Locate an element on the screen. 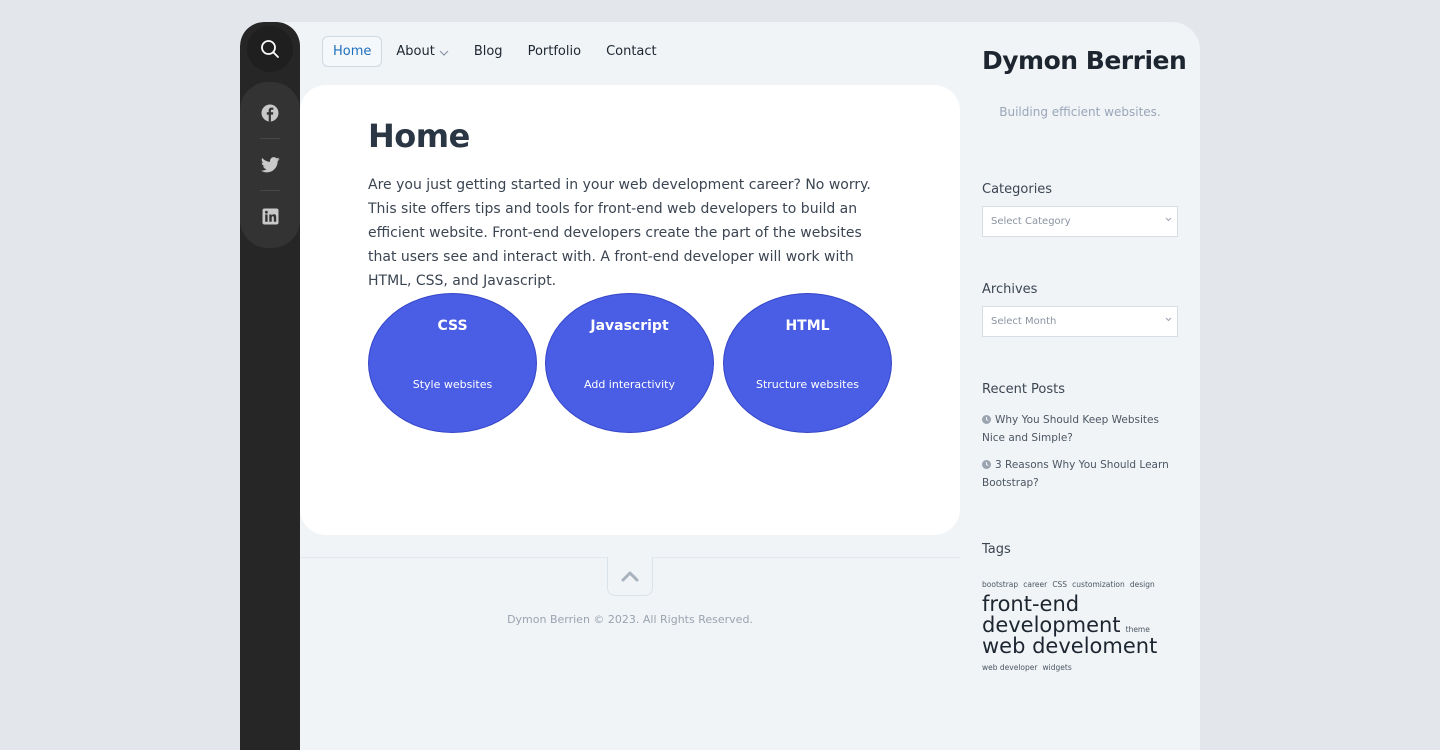 Image resolution: width=1440 pixels, height=750 pixels. search-button is located at coordinates (270, 49).